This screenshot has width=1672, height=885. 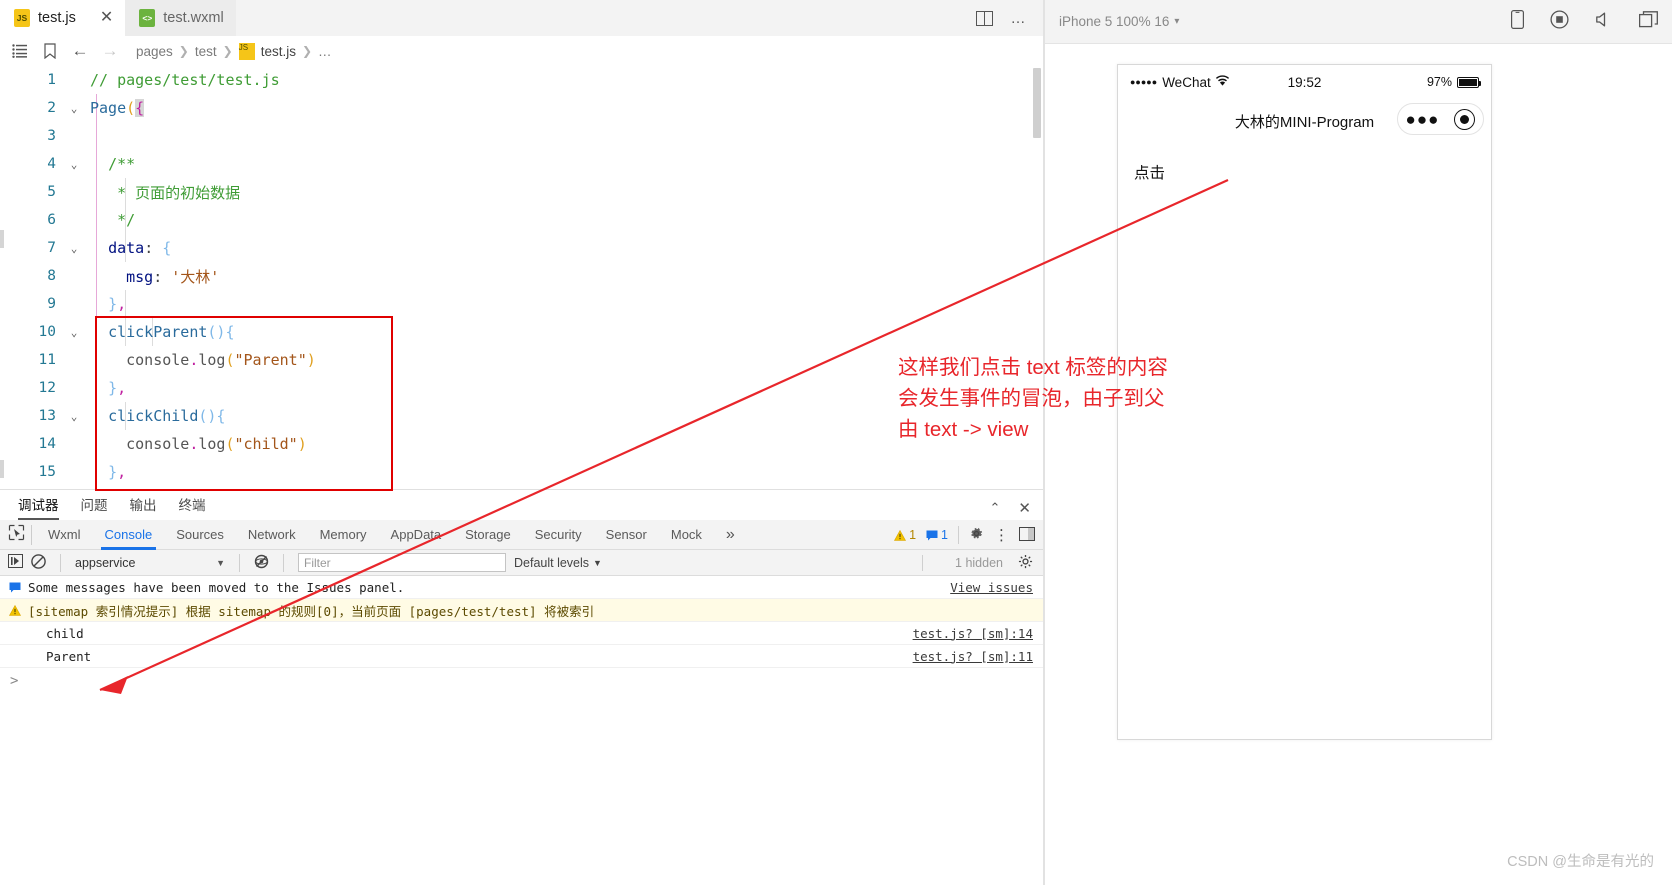 I want to click on devtools-tab-sensor: Sensor, so click(x=626, y=535).